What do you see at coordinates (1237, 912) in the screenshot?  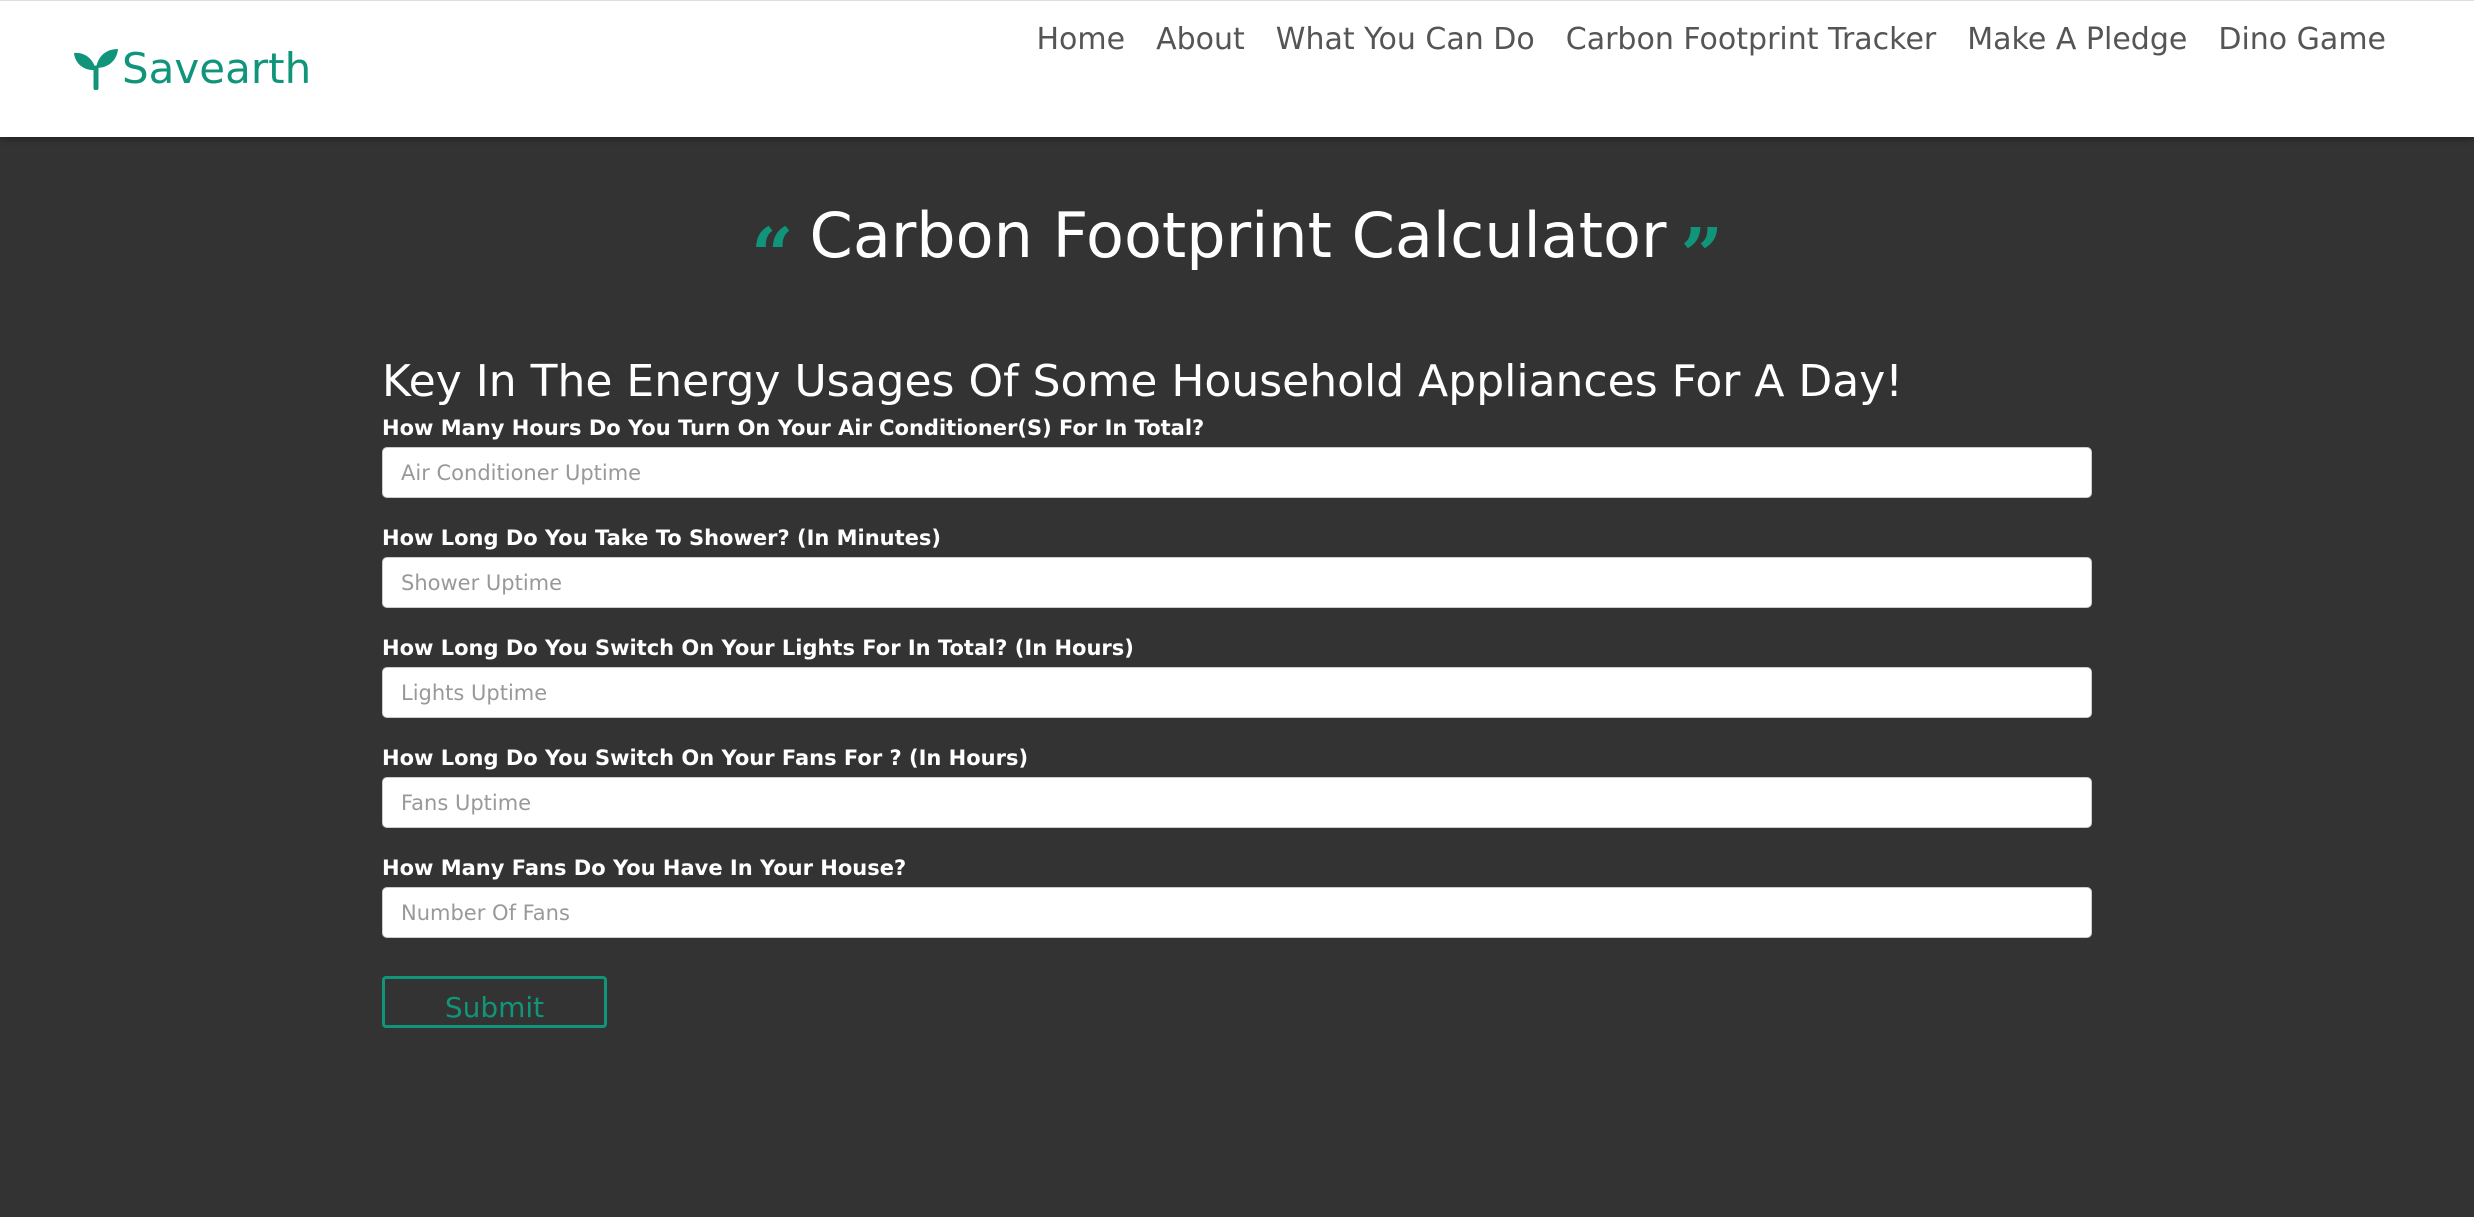 I see `number-of-fans-input` at bounding box center [1237, 912].